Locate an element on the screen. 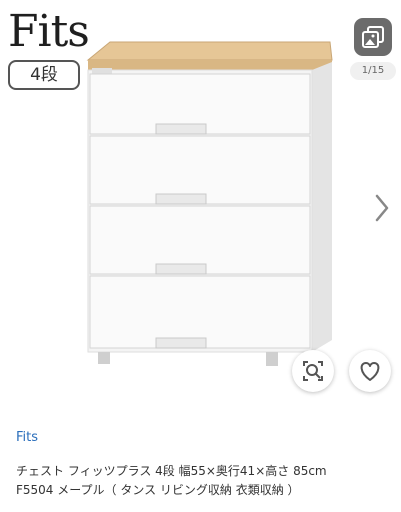 This screenshot has width=401, height=512. tier-badge: 4段 is located at coordinates (44, 75).